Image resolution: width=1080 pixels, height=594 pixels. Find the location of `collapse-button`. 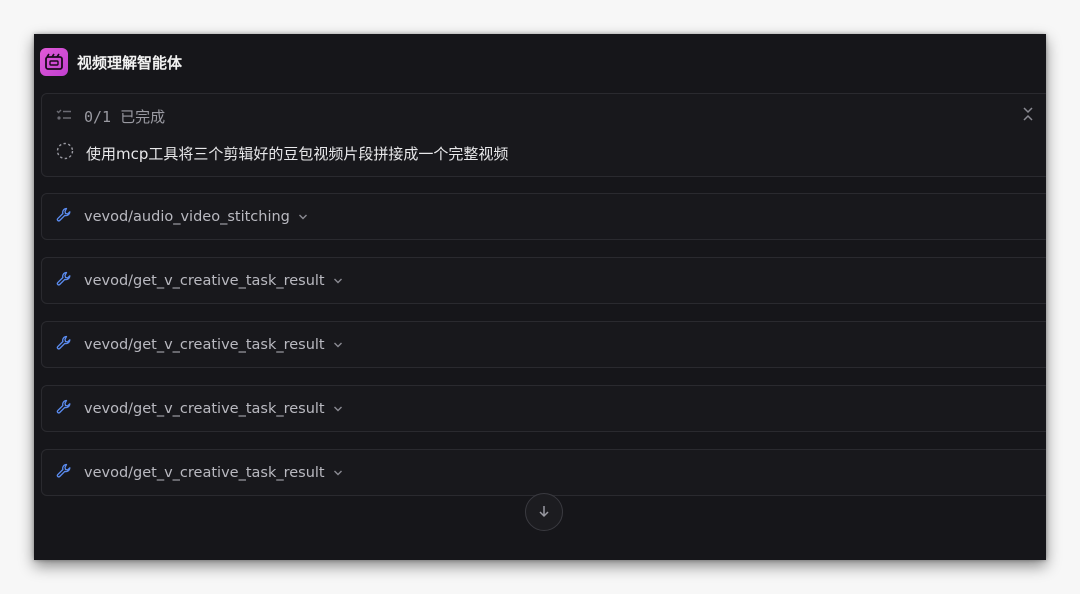

collapse-button is located at coordinates (1028, 115).